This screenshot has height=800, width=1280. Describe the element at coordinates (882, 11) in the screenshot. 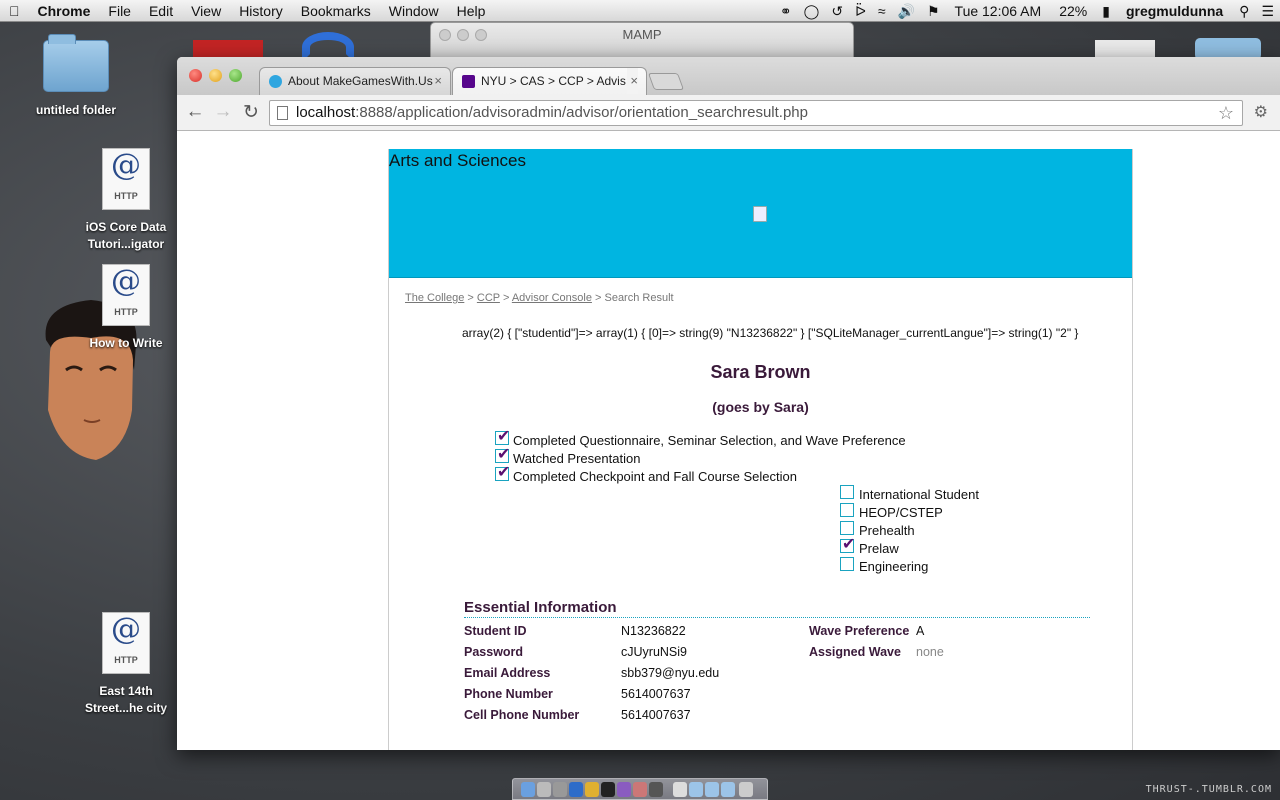

I see `wifi-icon: ≈` at that location.